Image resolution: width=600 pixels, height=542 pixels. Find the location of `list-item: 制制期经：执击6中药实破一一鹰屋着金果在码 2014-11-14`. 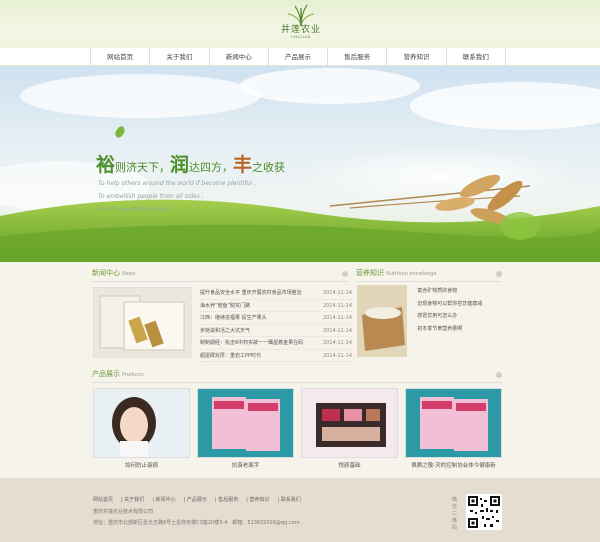

list-item: 制制期经：执击6中药实破一一鹰屋着金果在码 2014-11-14 is located at coordinates (276, 343).